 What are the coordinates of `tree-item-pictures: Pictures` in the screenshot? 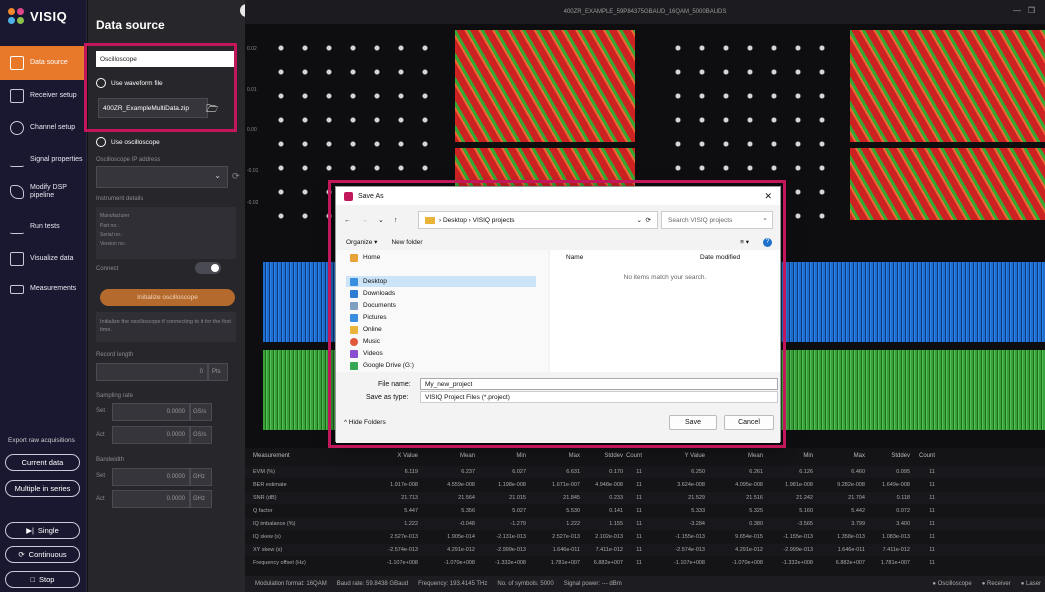 It's located at (441, 317).